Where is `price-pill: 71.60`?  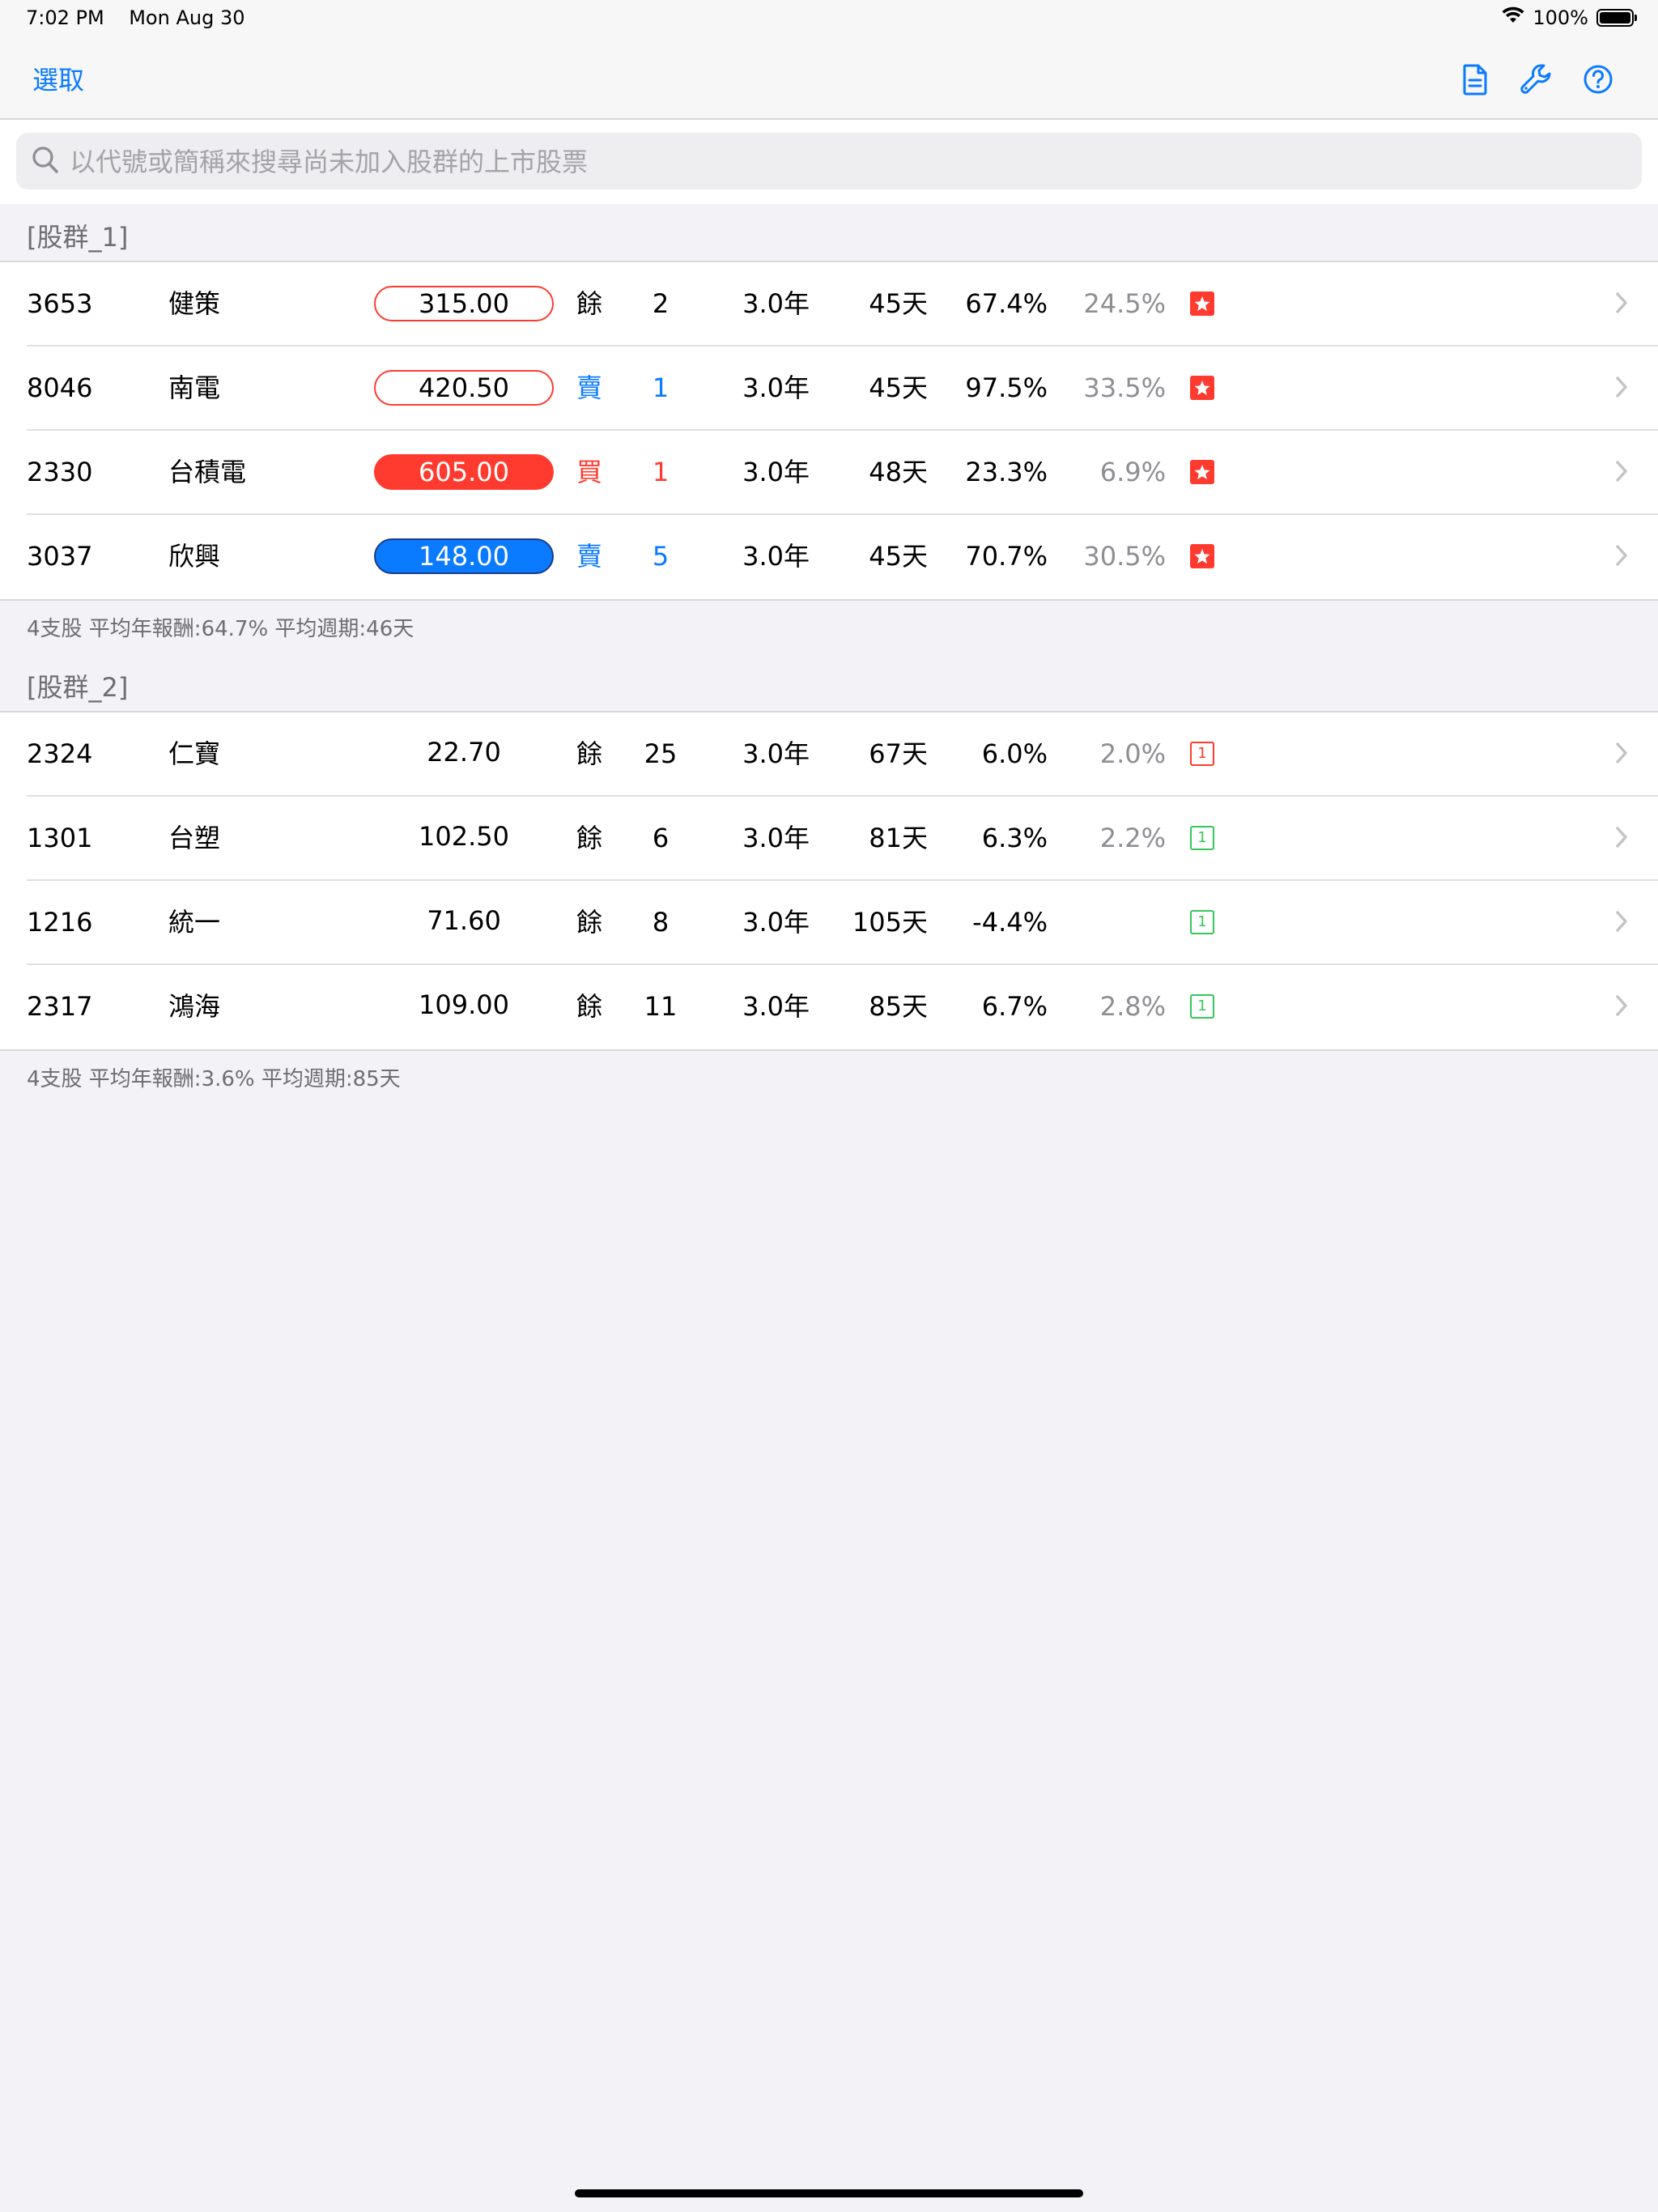 price-pill: 71.60 is located at coordinates (464, 920).